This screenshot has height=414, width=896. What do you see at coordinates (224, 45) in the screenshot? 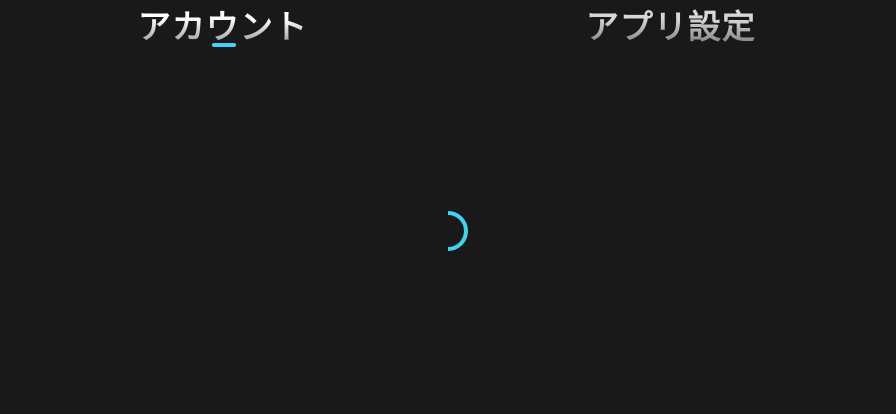
I see `active-tab-indicator` at bounding box center [224, 45].